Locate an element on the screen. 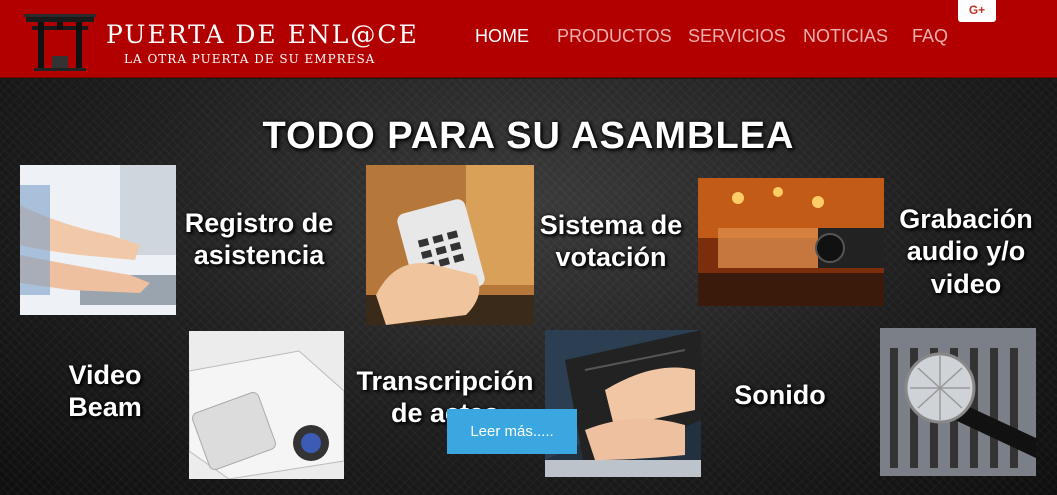 The width and height of the screenshot is (1057, 495). nav-home: HOME is located at coordinates (502, 36).